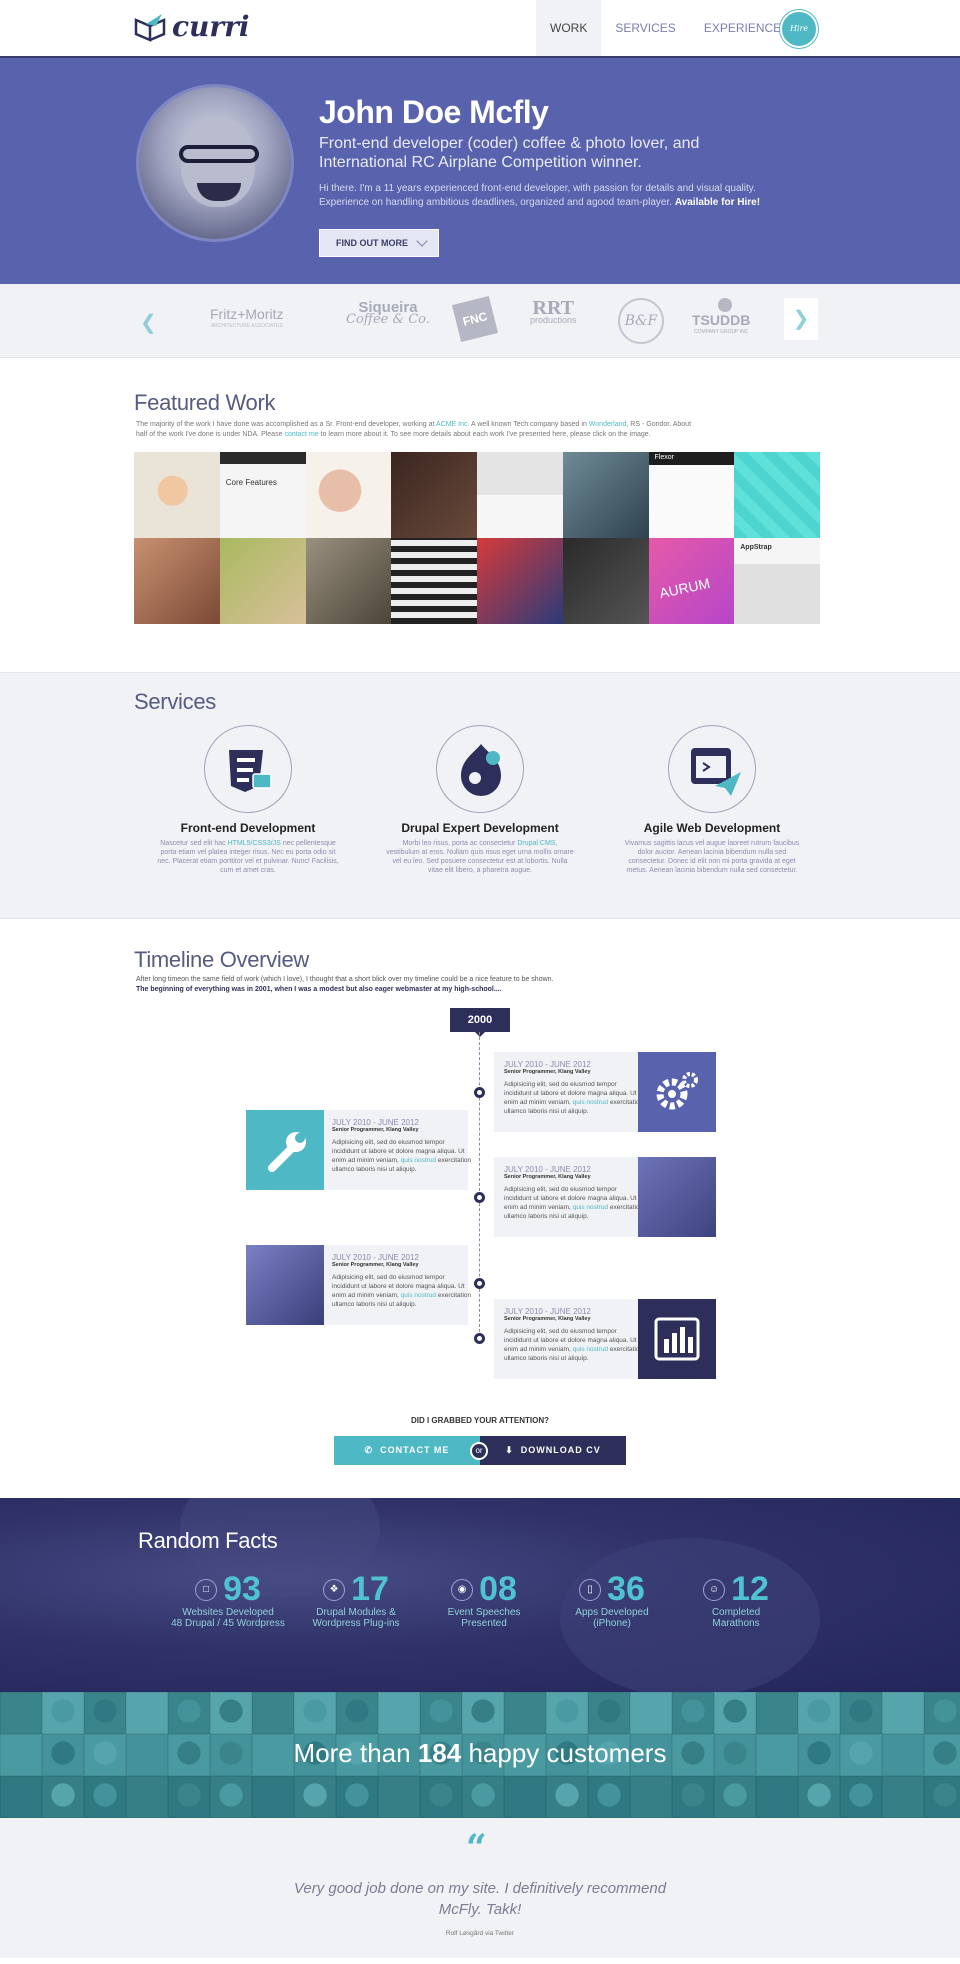 The width and height of the screenshot is (960, 1964). Describe the element at coordinates (799, 38) in the screenshot. I see `hire-me-button: Hire me!` at that location.